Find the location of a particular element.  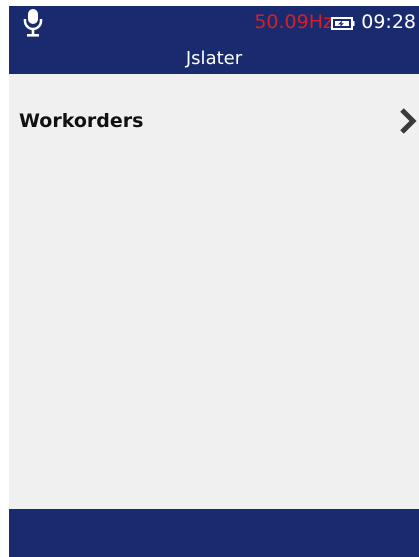

frequency-readout: 50.09Hz is located at coordinates (293, 22).